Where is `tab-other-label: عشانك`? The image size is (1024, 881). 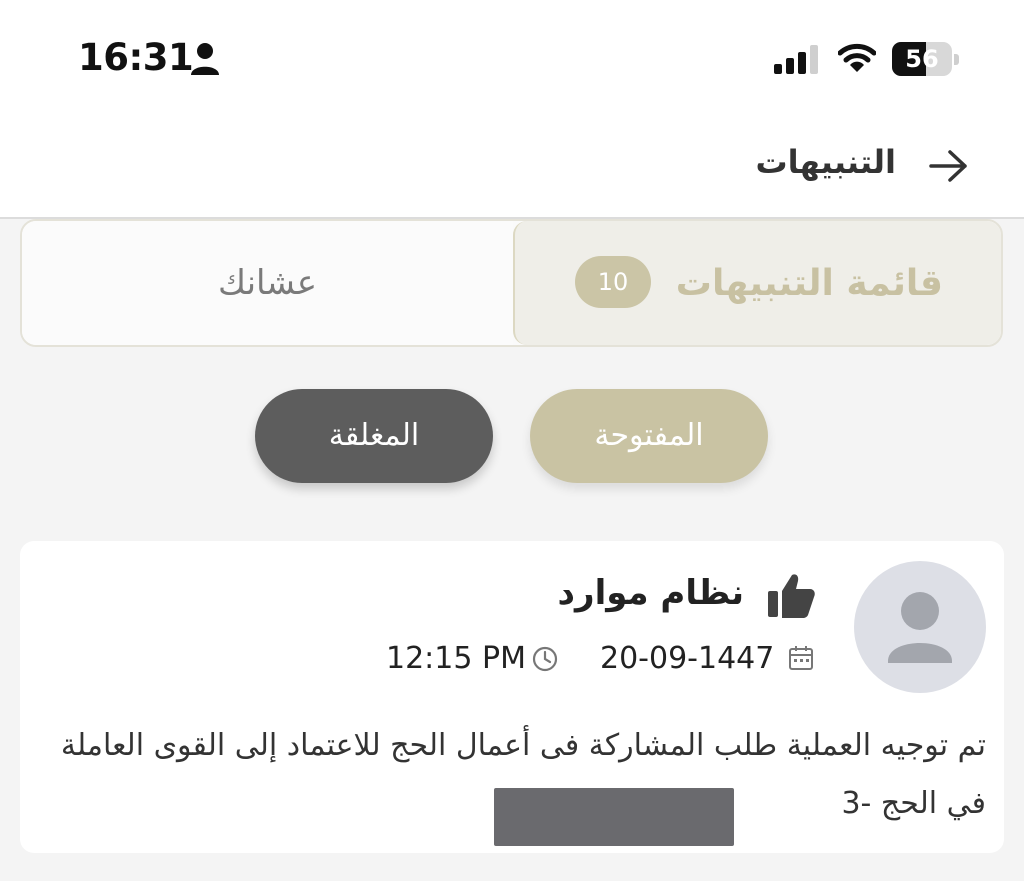
tab-other-label: عشانك is located at coordinates (267, 283).